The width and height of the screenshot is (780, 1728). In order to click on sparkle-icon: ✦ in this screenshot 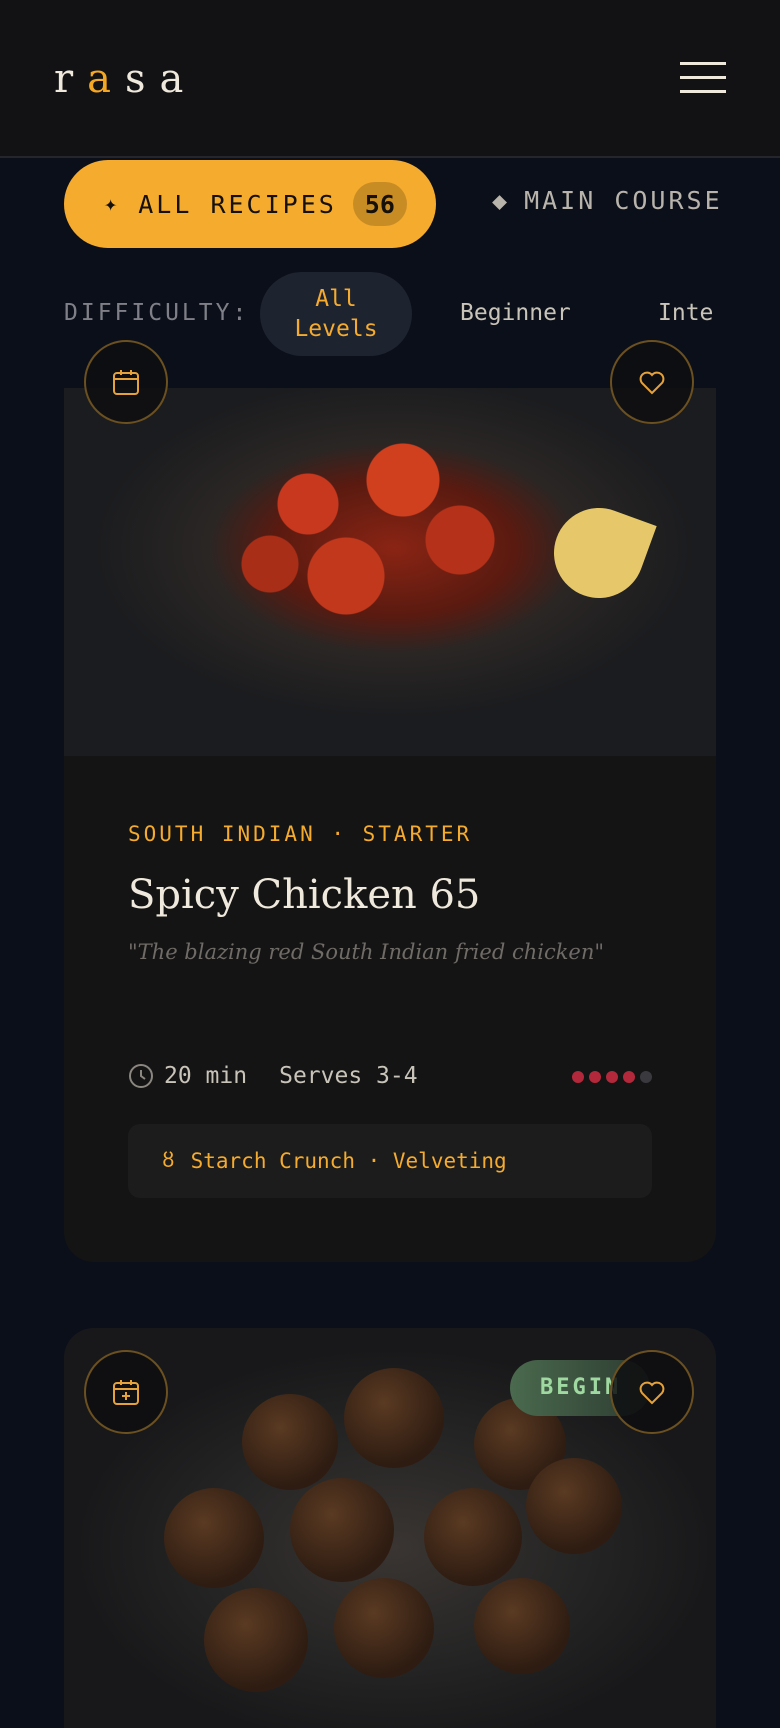, I will do `click(112, 204)`.